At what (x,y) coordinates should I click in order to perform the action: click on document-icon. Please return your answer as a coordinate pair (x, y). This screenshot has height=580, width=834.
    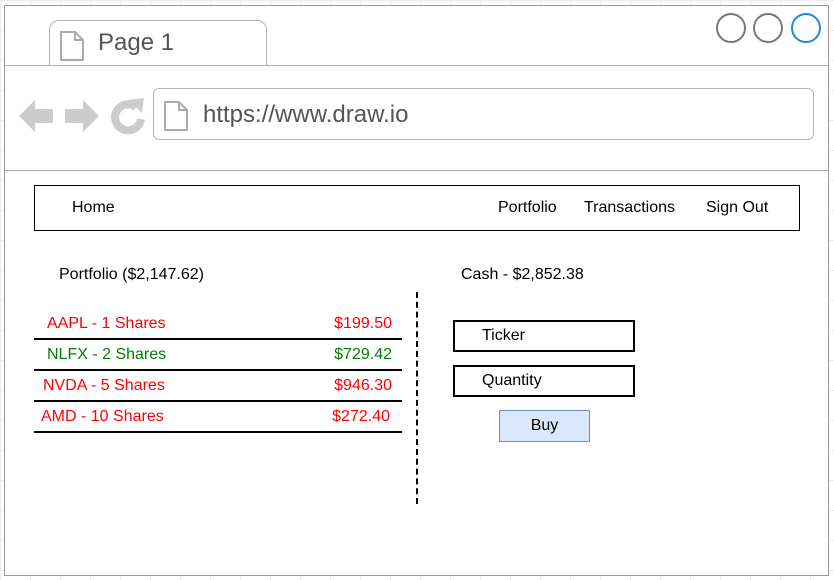
    Looking at the image, I should click on (72, 46).